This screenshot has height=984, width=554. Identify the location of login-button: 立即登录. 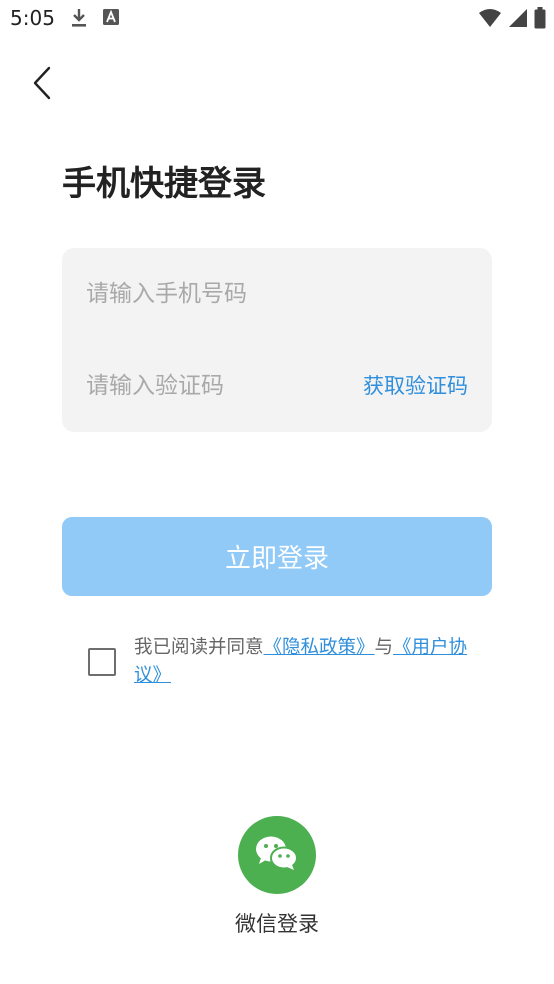
(277, 556).